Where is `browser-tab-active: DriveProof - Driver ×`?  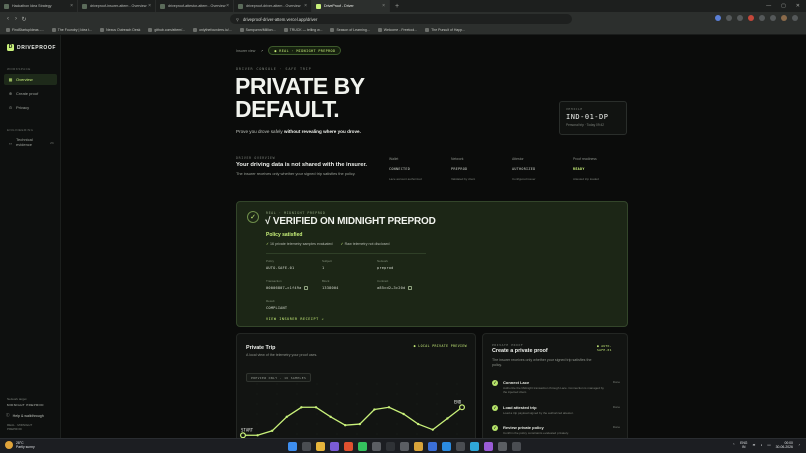
browser-tab-active: DriveProof - Driver × is located at coordinates (351, 6).